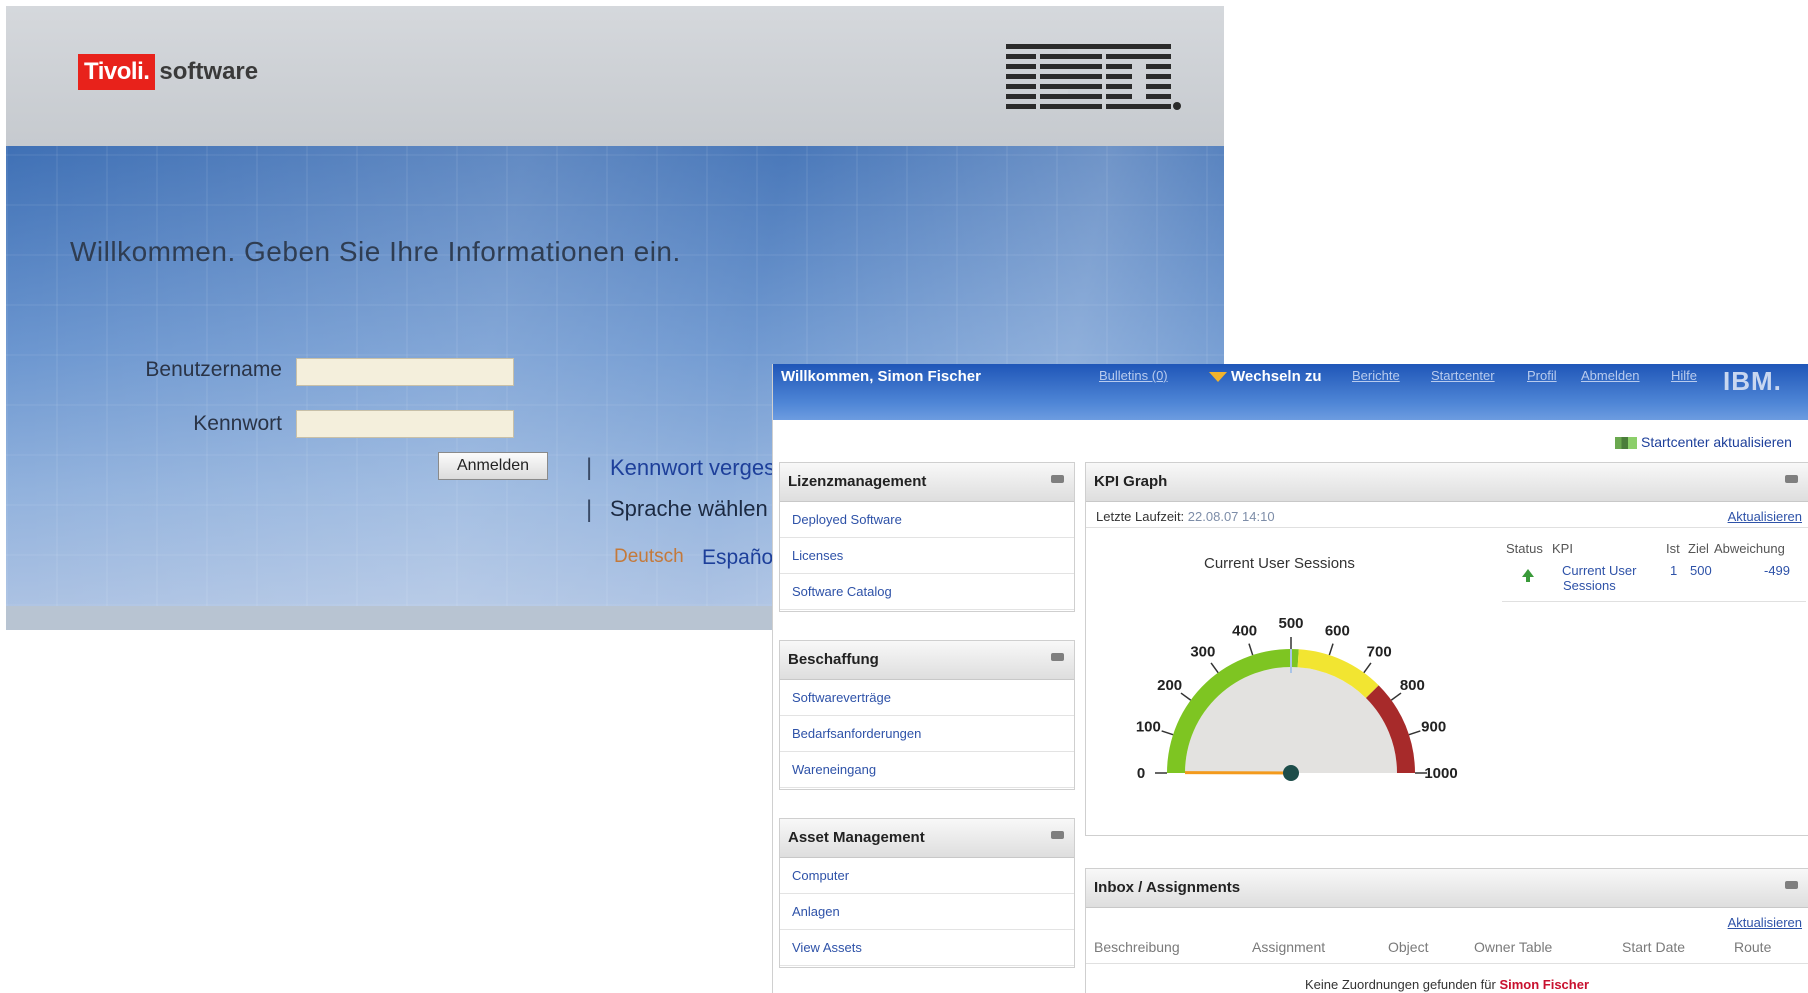 The height and width of the screenshot is (993, 1808). What do you see at coordinates (857, 481) in the screenshot?
I see `portlet-title: Lizenzmanagement` at bounding box center [857, 481].